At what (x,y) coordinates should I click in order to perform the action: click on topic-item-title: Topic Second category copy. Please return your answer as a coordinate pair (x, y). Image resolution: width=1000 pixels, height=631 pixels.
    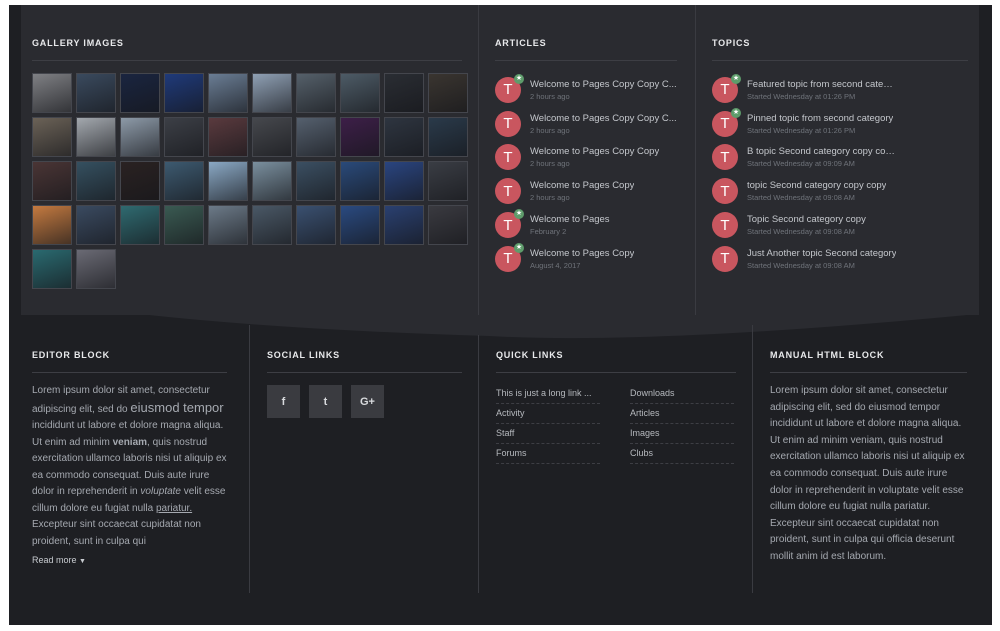
    Looking at the image, I should click on (806, 219).